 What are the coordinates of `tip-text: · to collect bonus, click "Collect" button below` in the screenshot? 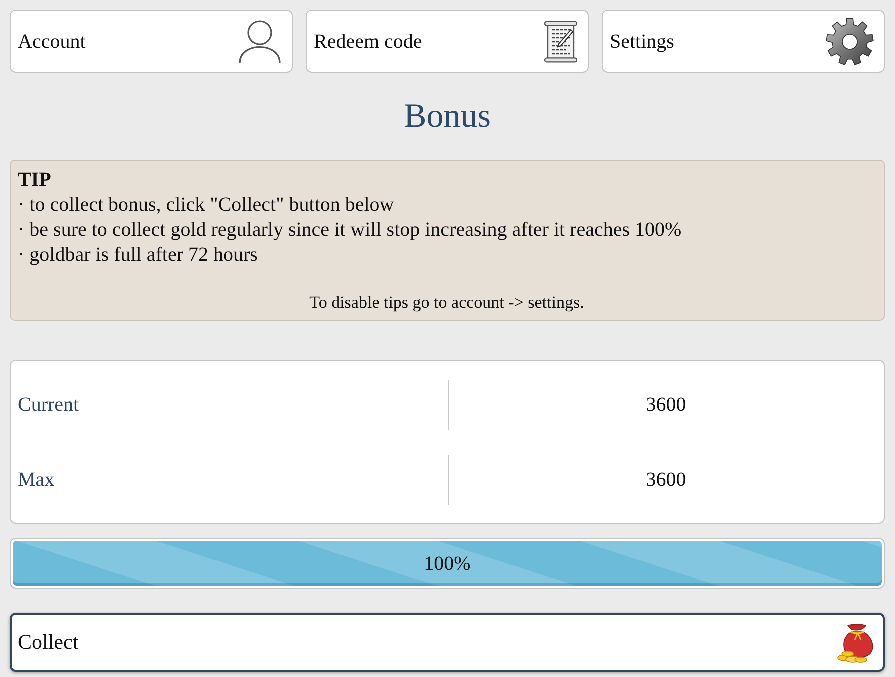 It's located at (206, 205).